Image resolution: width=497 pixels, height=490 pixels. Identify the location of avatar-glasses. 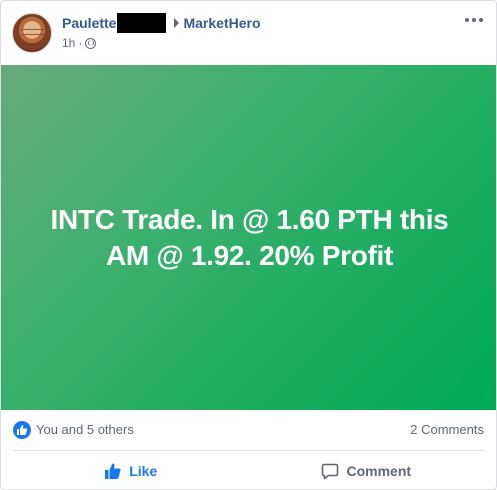
(33, 32).